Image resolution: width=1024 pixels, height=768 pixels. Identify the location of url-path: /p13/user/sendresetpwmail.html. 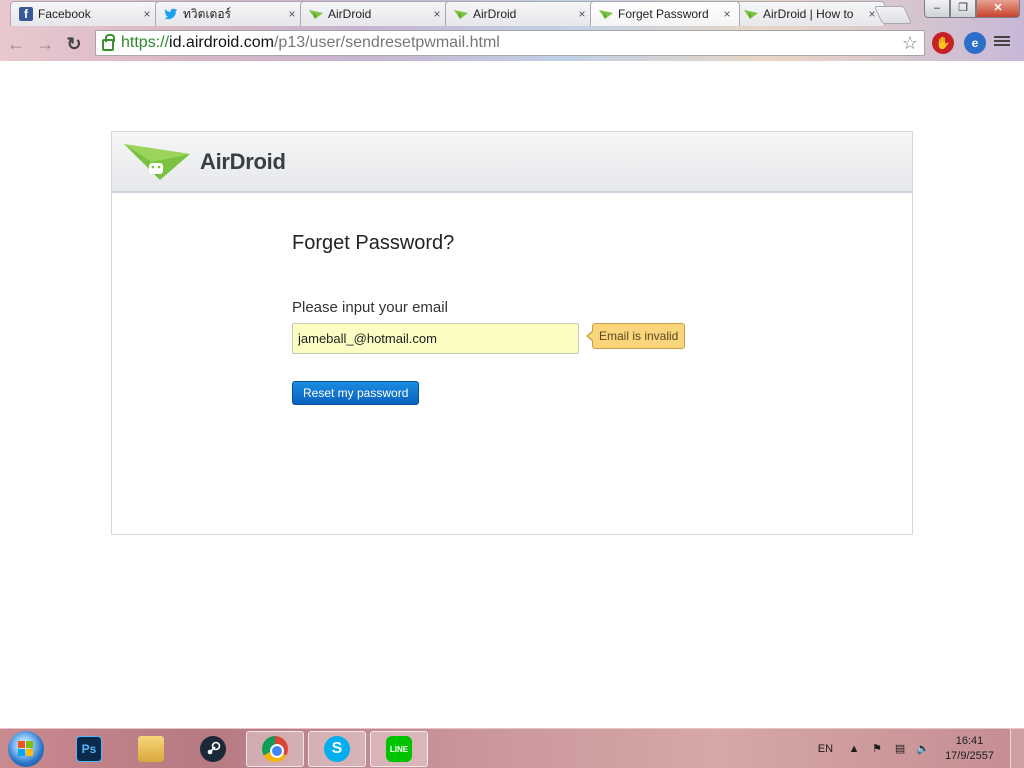
(386, 42).